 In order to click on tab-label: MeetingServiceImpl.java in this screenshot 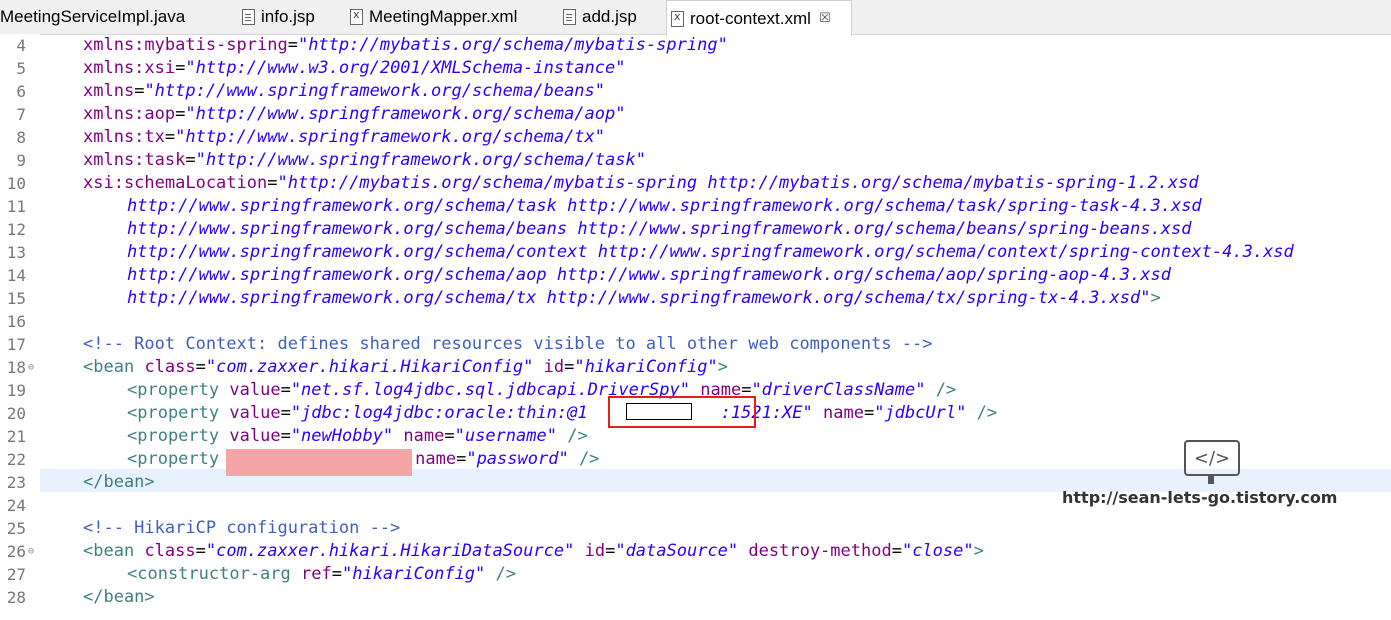, I will do `click(93, 16)`.